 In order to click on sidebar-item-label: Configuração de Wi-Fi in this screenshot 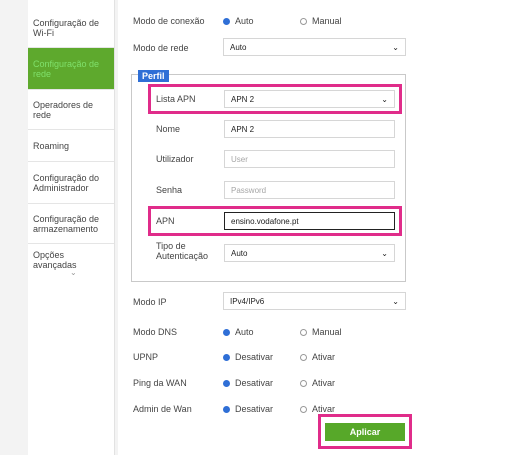, I will do `click(66, 27)`.